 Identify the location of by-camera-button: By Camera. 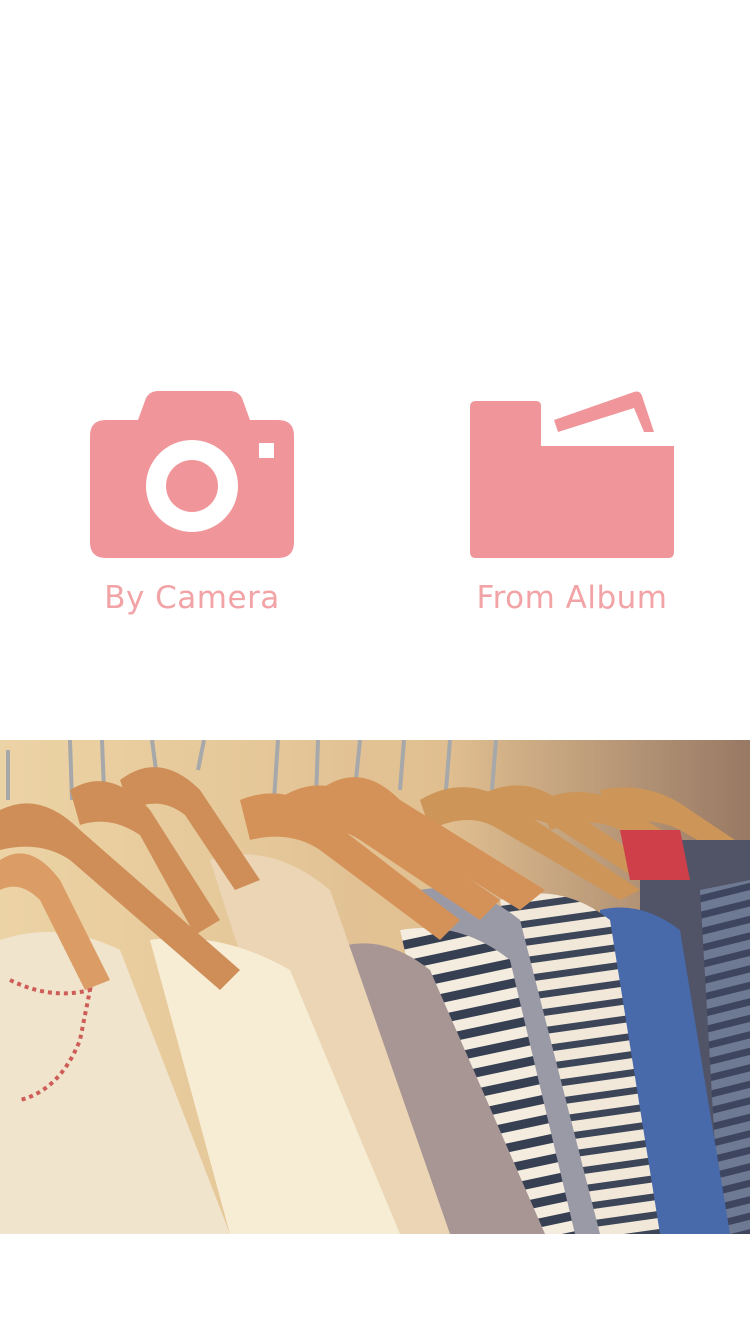
(192, 502).